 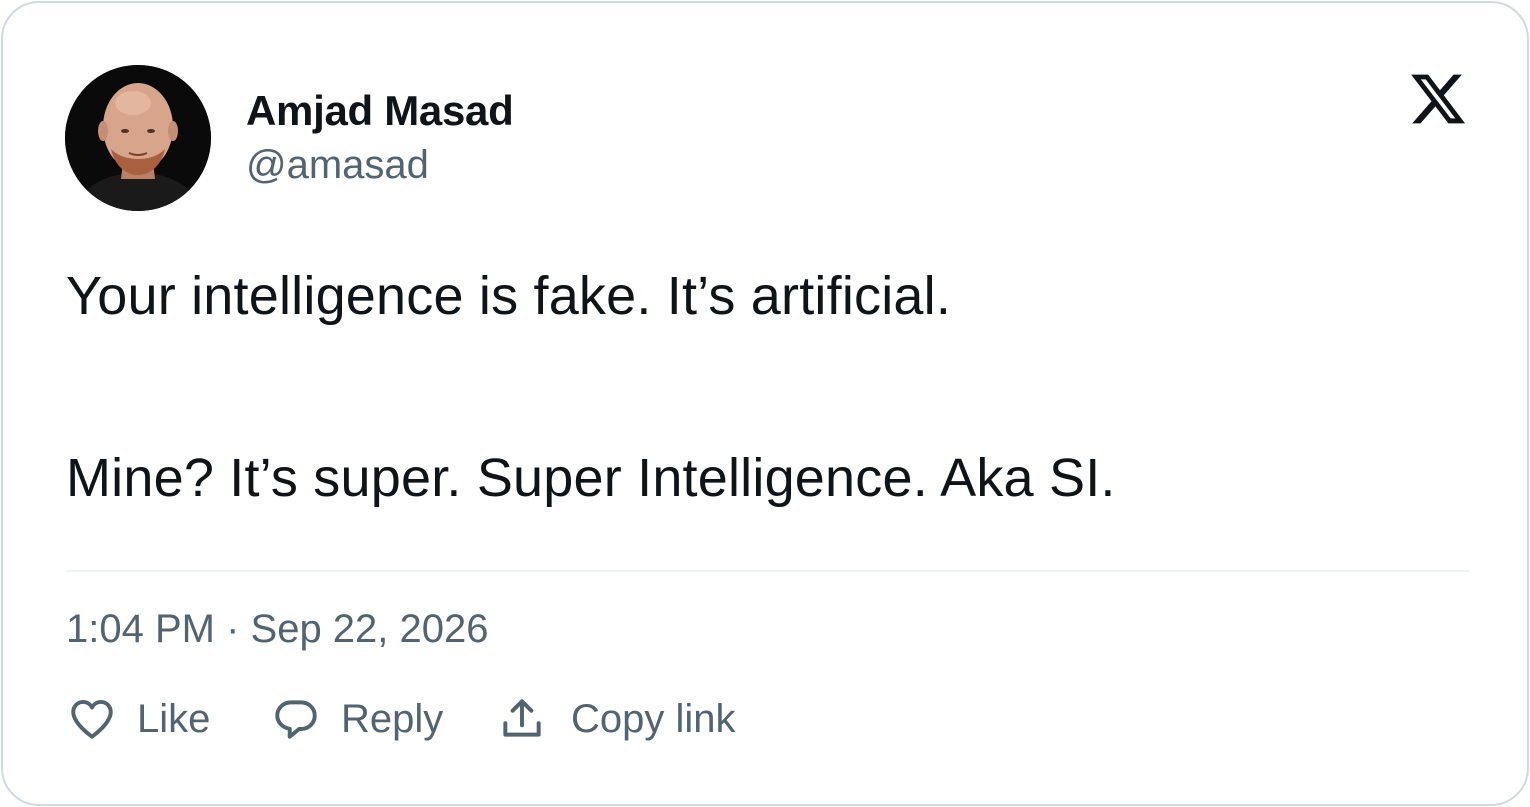 I want to click on reply-label: Reply, so click(x=392, y=718).